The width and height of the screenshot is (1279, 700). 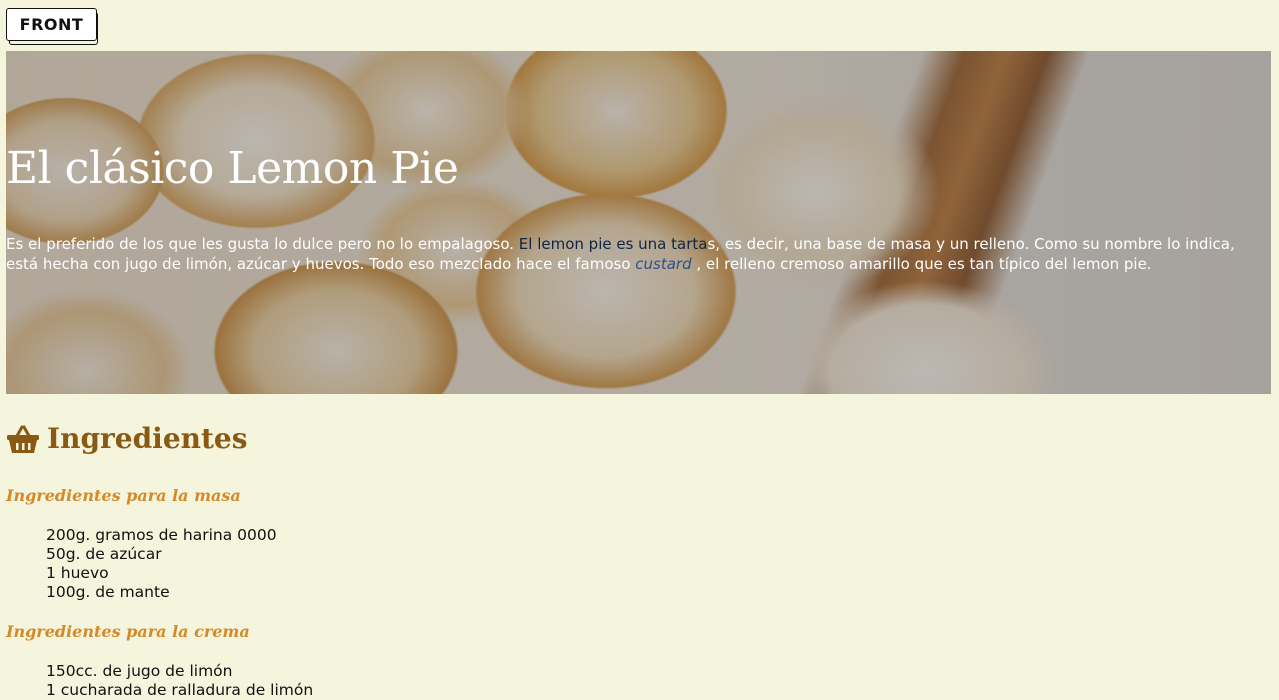 I want to click on ingredients-header: Ingredientes, so click(x=127, y=438).